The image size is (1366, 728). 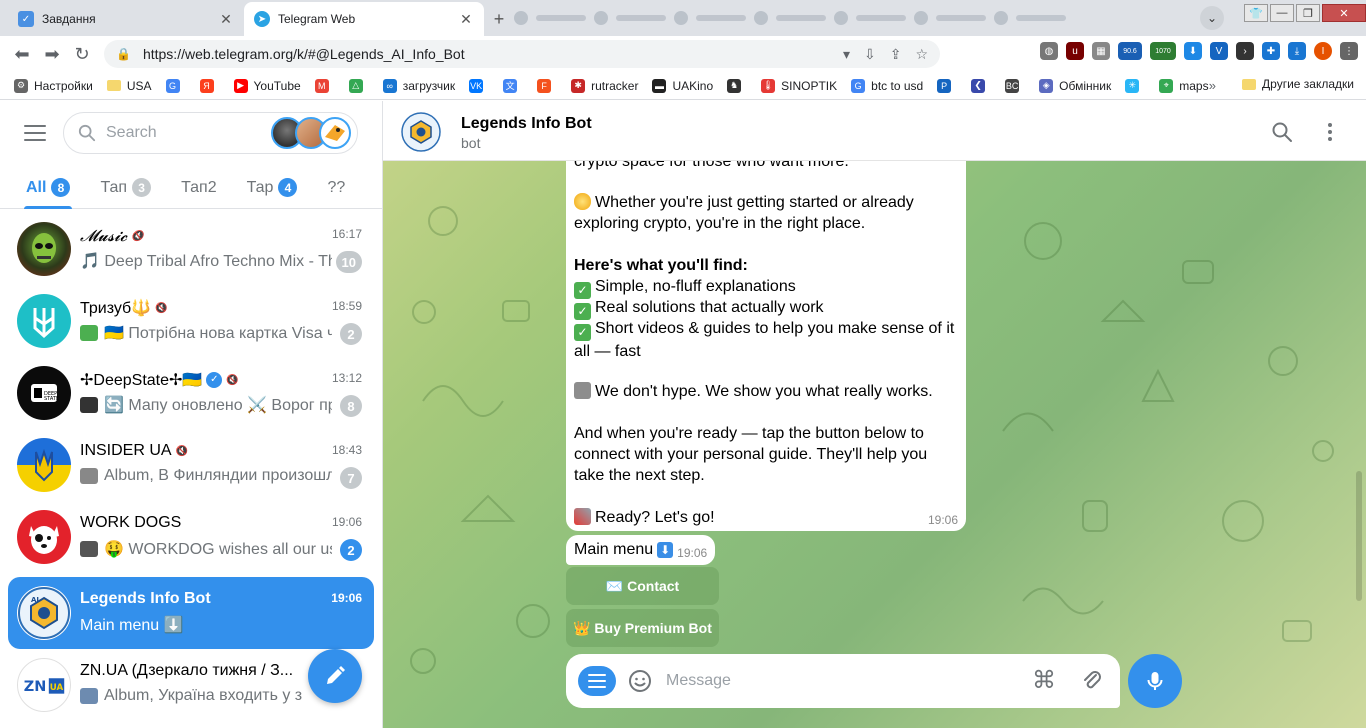 What do you see at coordinates (734, 85) in the screenshot?
I see `figure-icon: ♞` at bounding box center [734, 85].